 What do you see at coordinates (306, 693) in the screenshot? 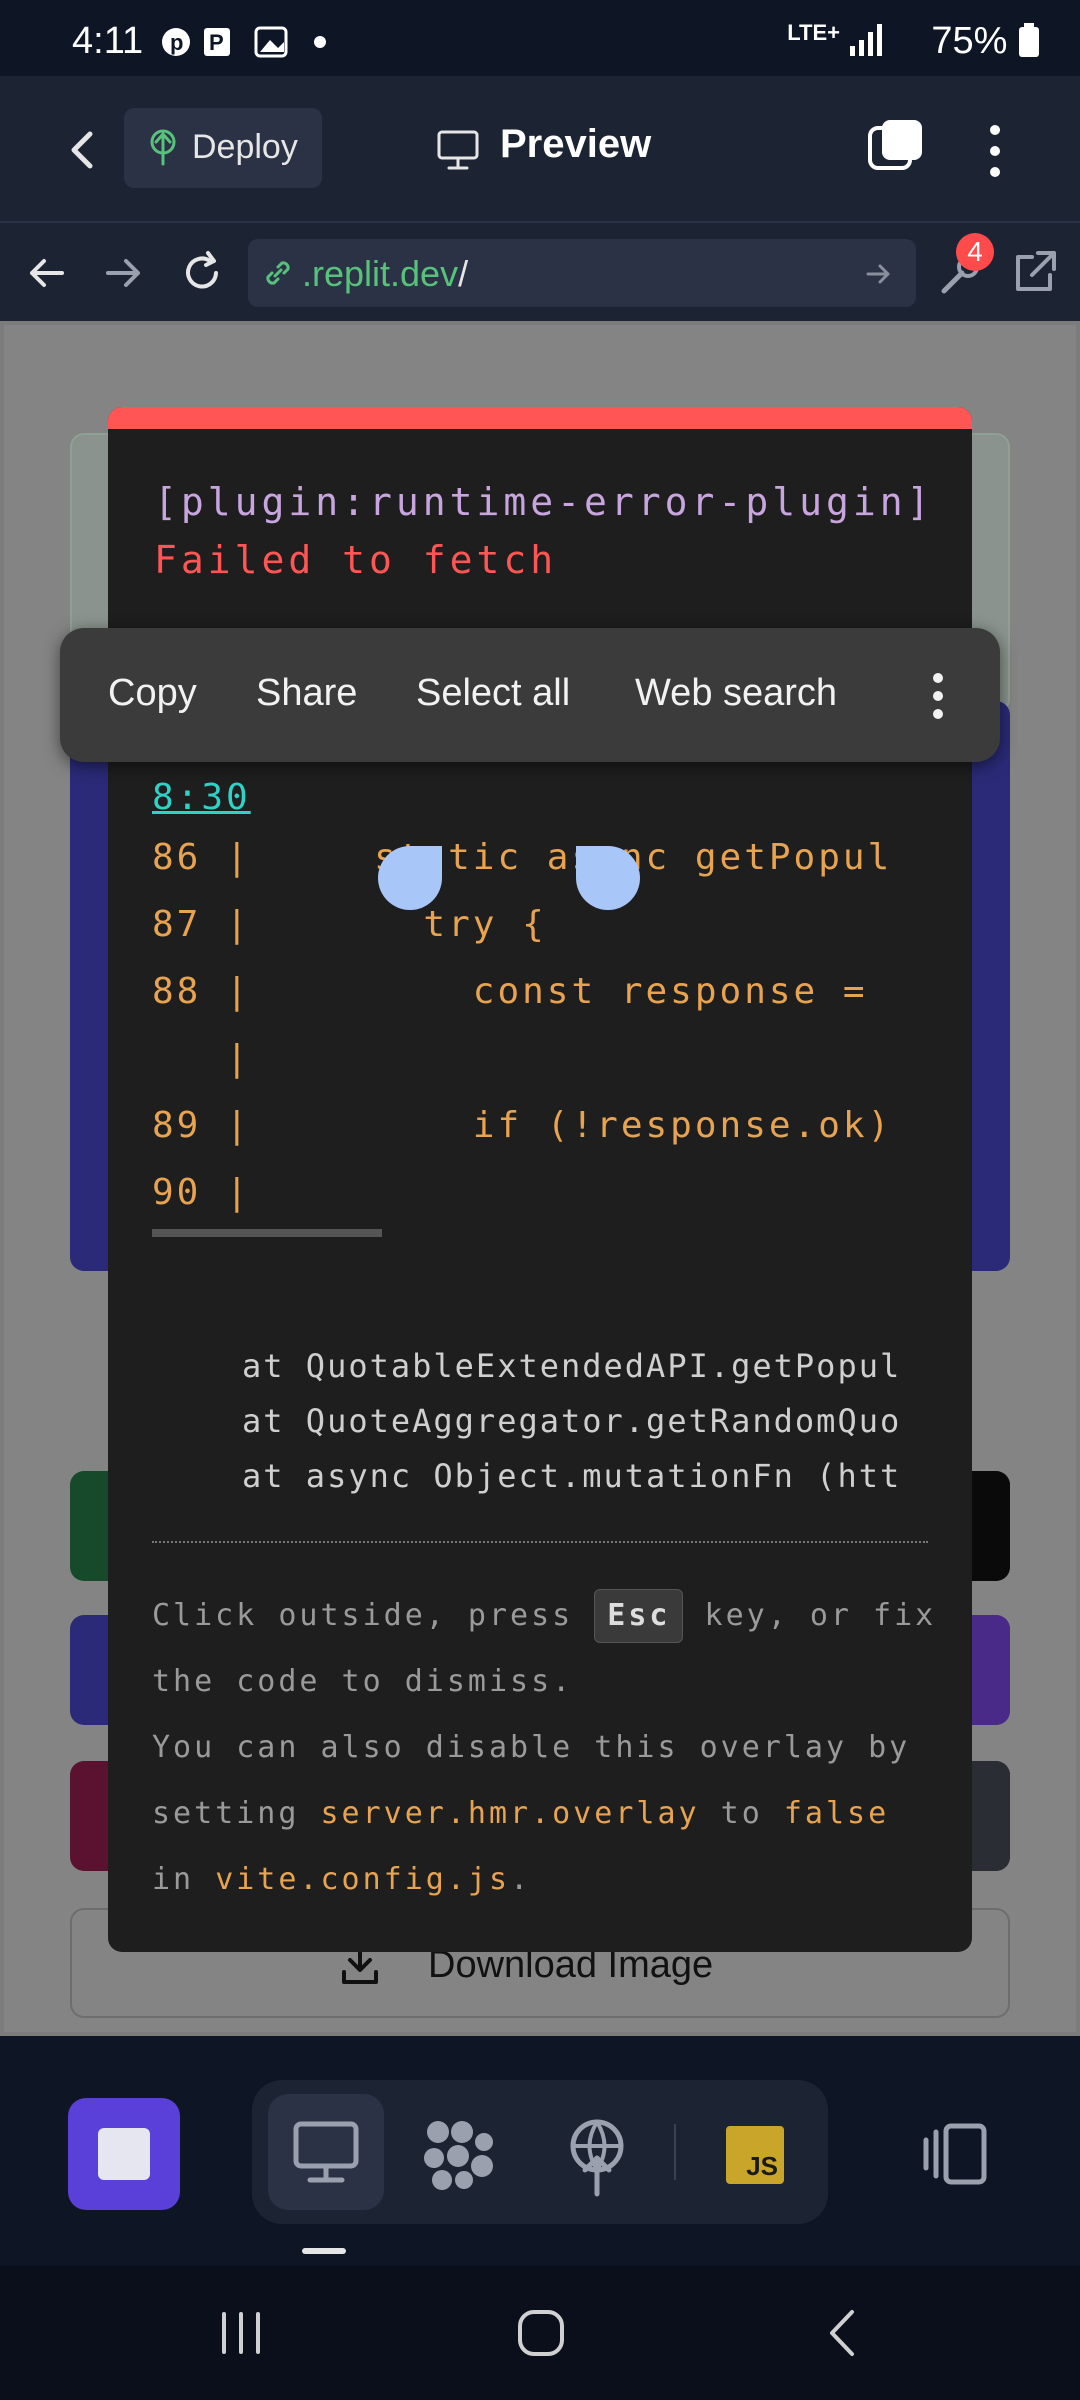
I see `menu-item-share: Share` at bounding box center [306, 693].